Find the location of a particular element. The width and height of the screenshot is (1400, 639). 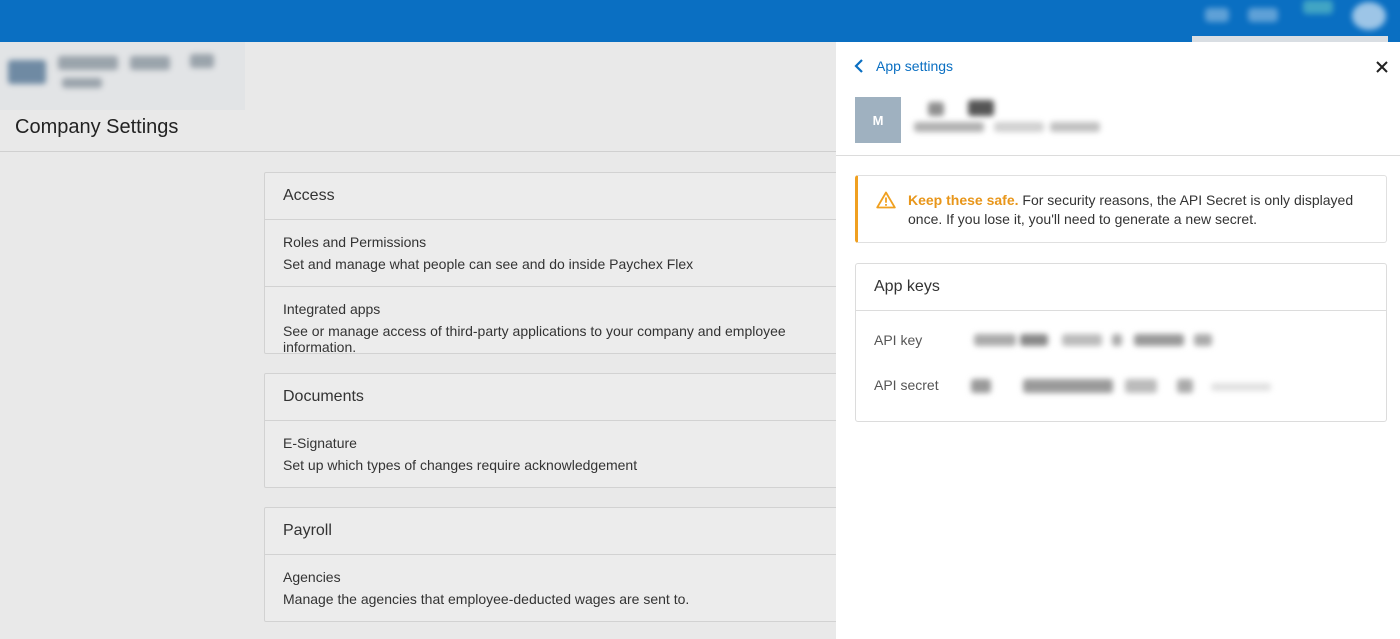

company-id-blurred is located at coordinates (82, 83).